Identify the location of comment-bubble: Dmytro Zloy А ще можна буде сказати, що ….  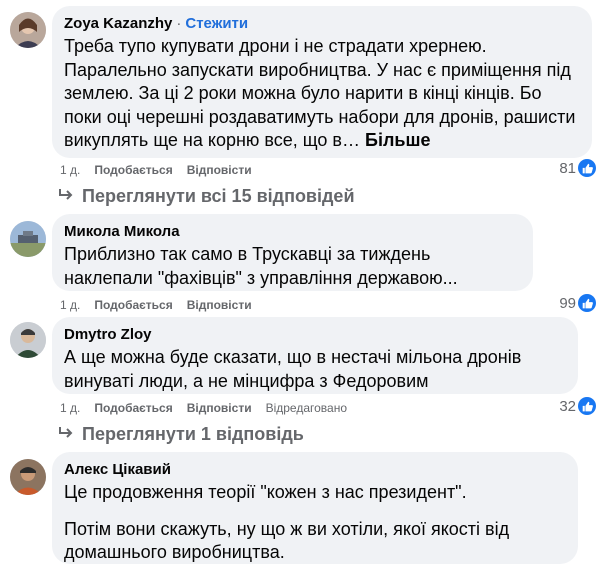
(315, 355).